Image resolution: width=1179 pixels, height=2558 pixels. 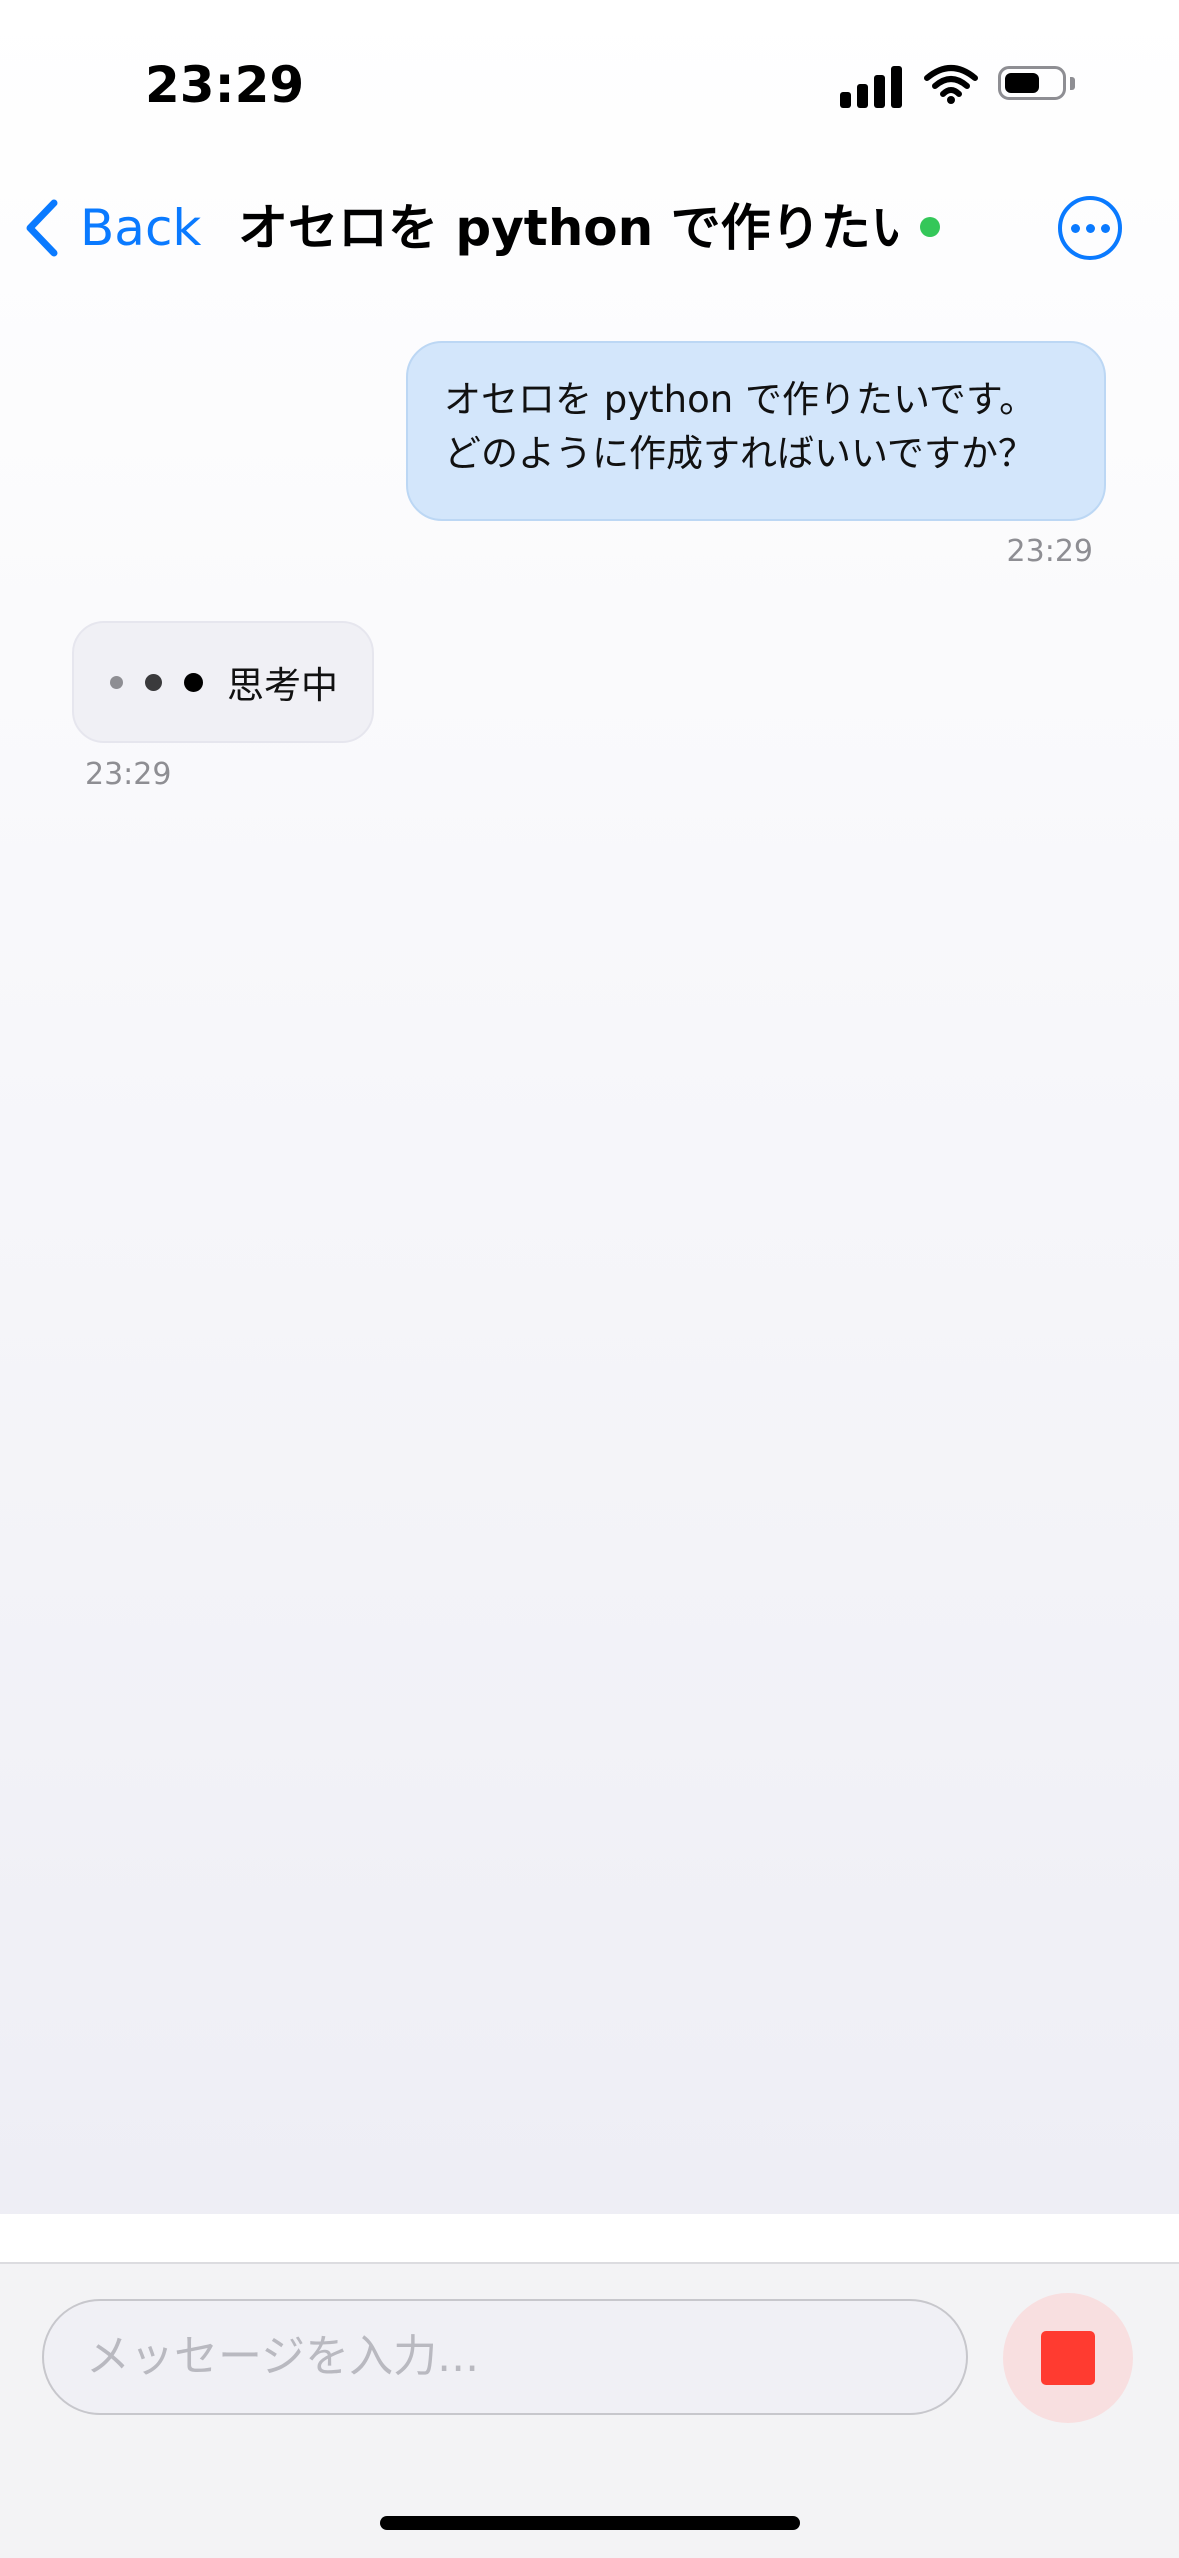 I want to click on page-title: オセロを python で作りたいで, so click(x=568, y=228).